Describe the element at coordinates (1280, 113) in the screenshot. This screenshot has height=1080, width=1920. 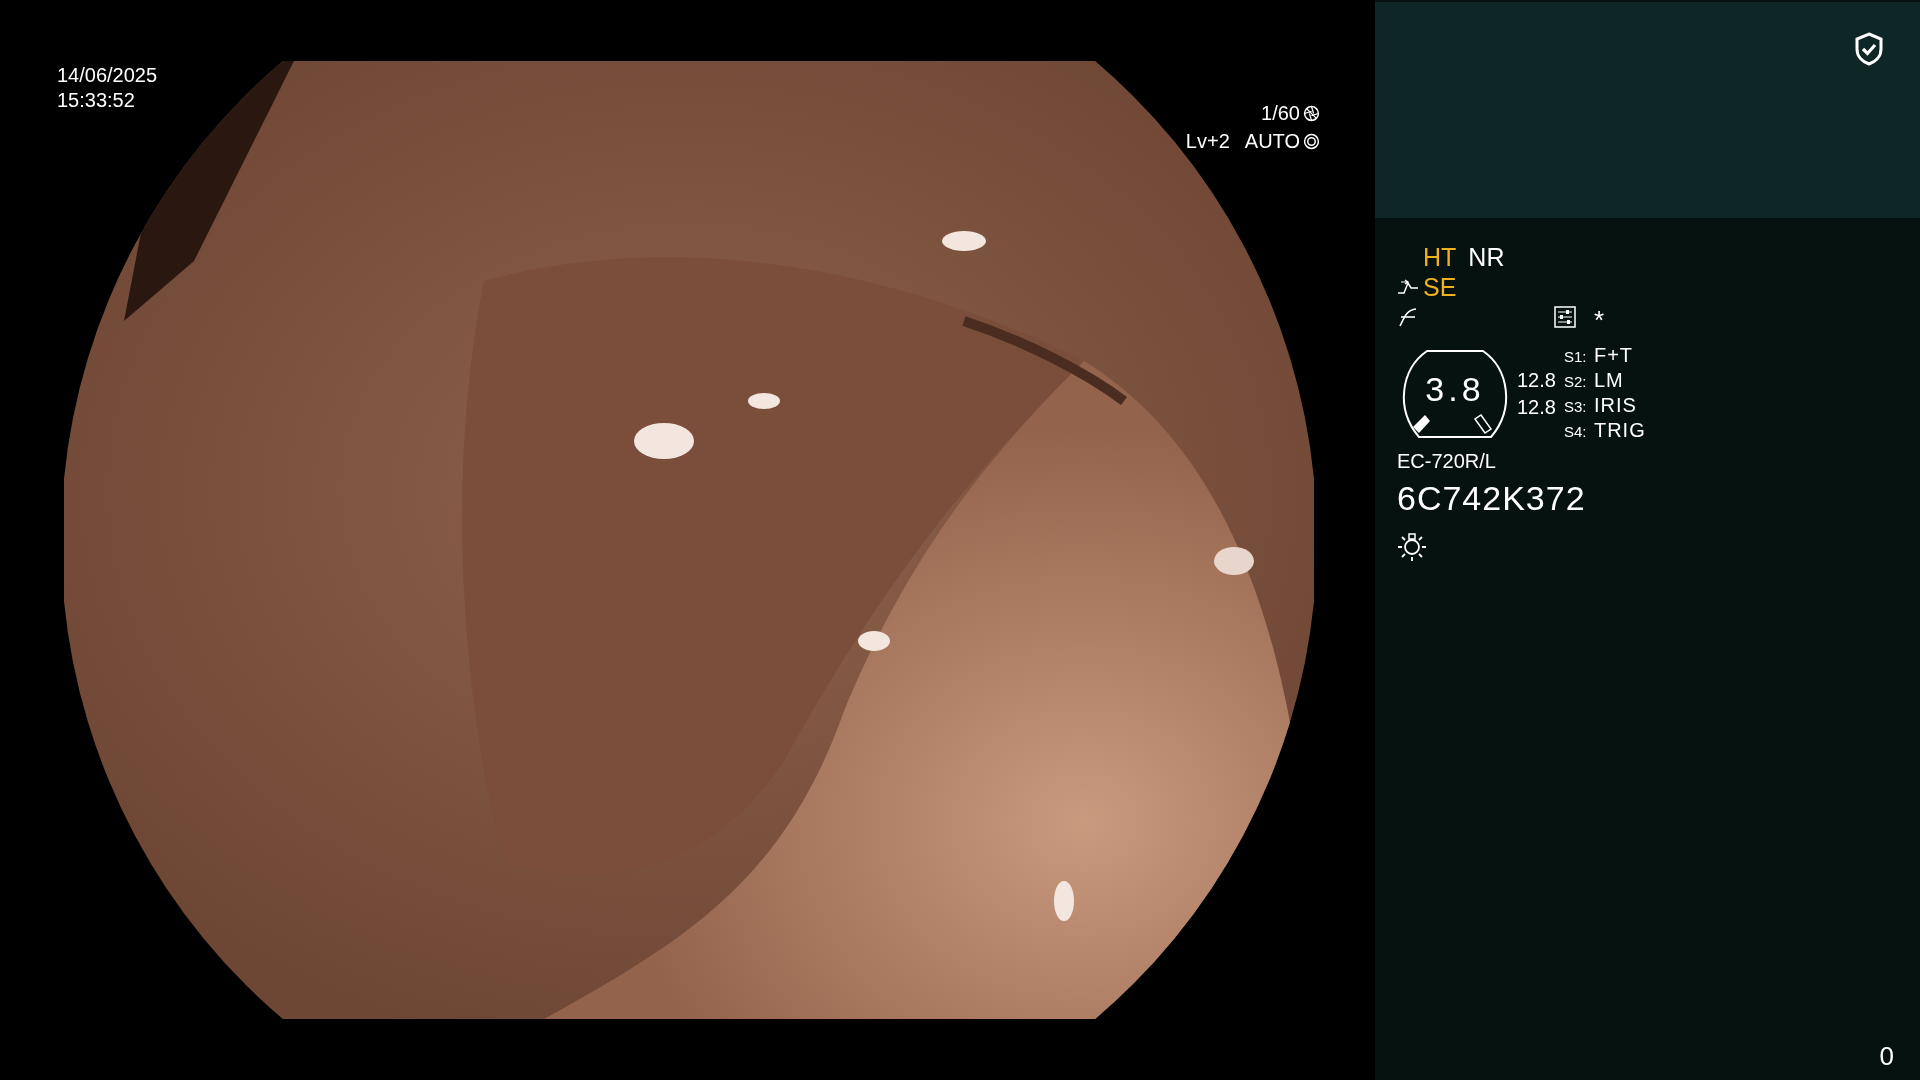
I see `shutter-speed: 1/60` at that location.